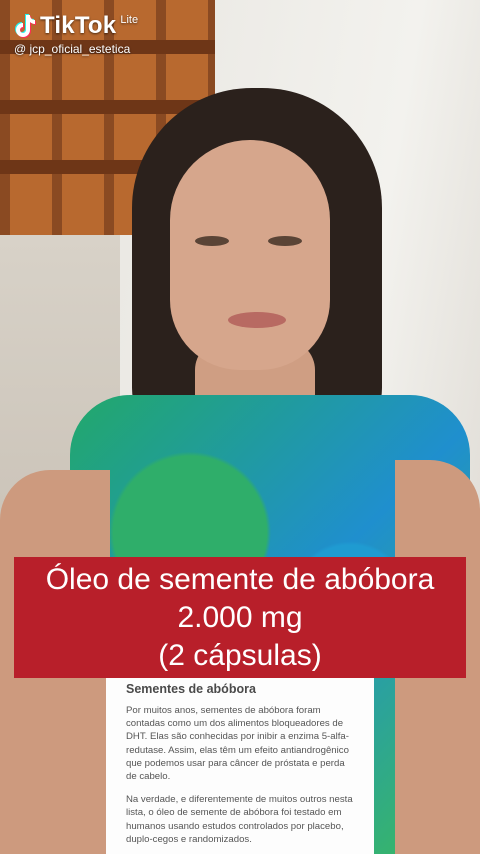 This screenshot has width=480, height=854. I want to click on caption-line-1: Óleo de semente de abóbora, so click(240, 579).